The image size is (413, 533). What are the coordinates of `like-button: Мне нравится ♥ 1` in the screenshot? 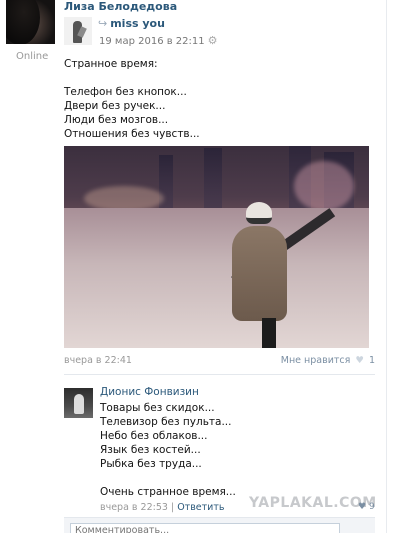 It's located at (328, 360).